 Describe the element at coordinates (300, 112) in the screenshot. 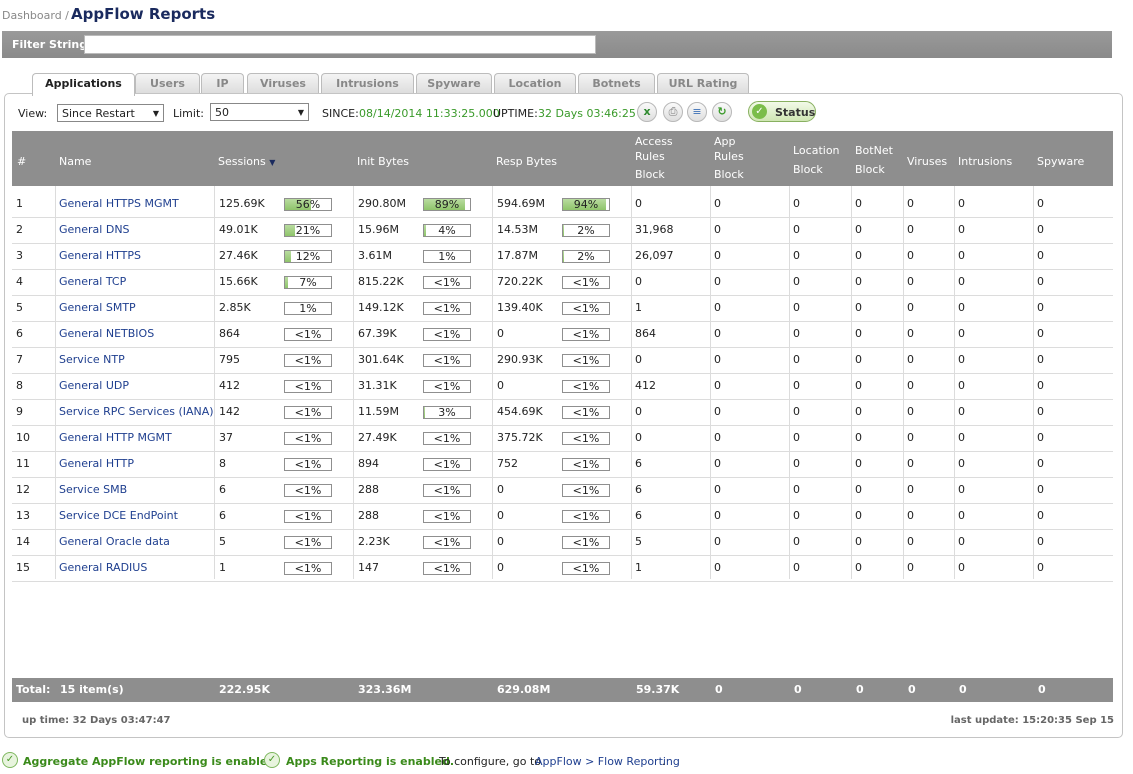

I see `chevron-down-icon: ▼` at that location.